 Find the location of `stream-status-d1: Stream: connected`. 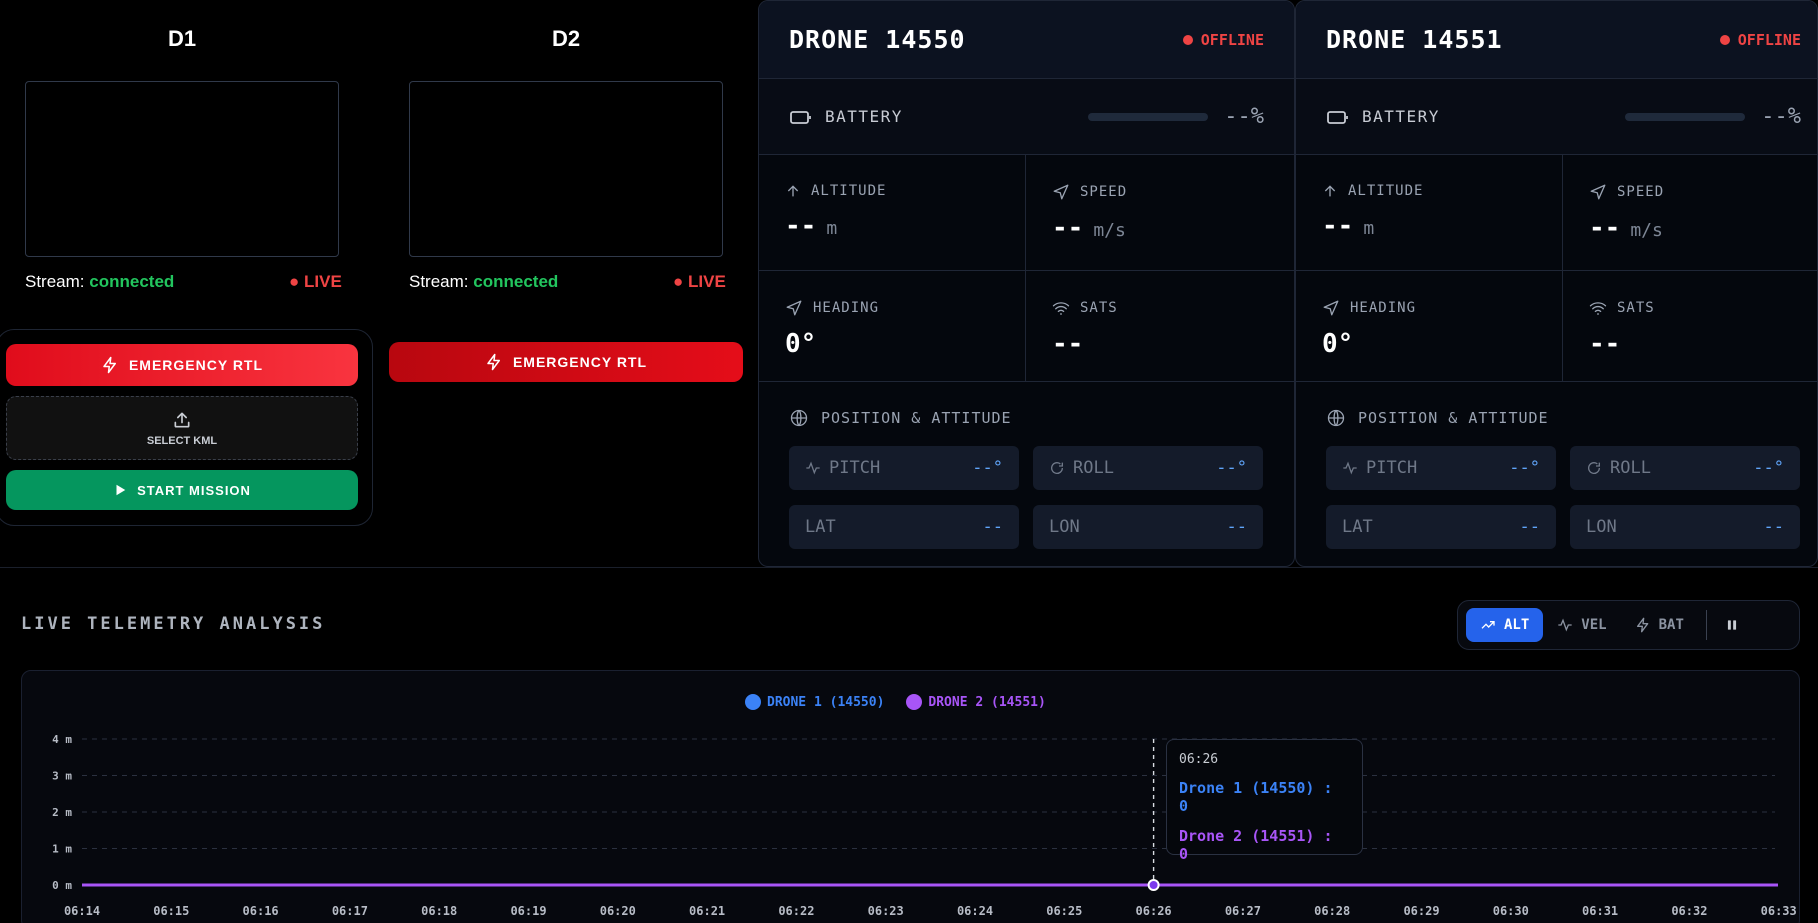

stream-status-d1: Stream: connected is located at coordinates (100, 281).